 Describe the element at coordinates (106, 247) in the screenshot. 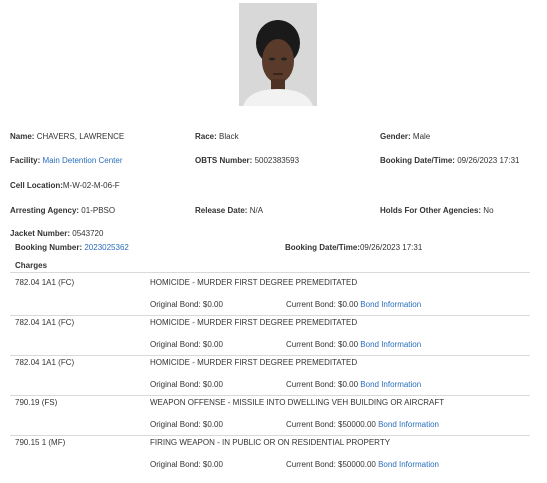

I see `booking-number-link: 2023025362` at that location.